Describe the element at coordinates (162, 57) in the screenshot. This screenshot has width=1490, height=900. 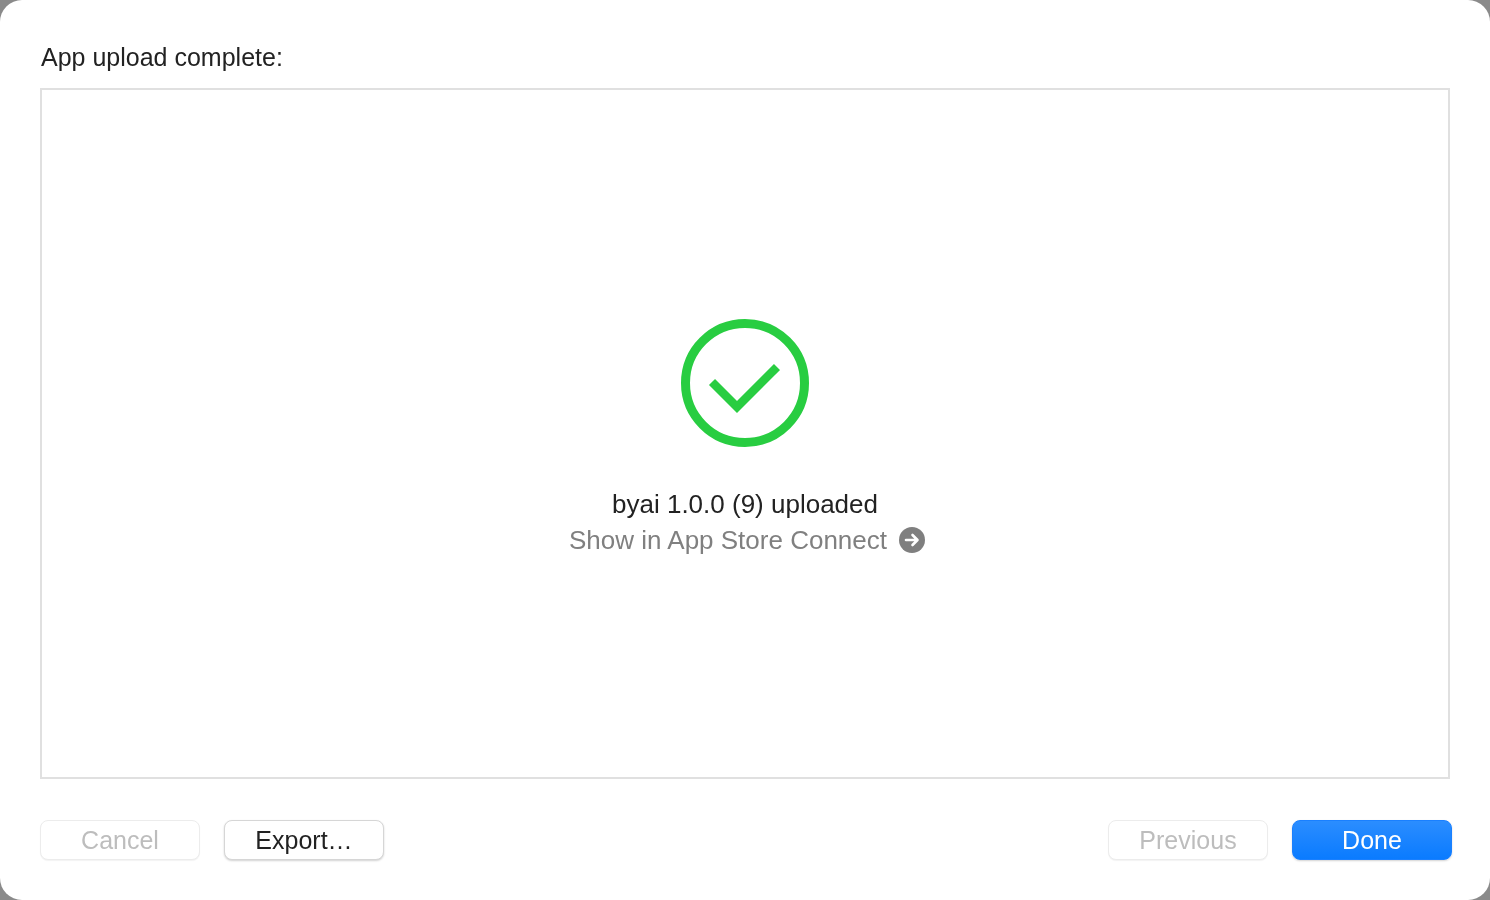
I see `dialog-title: App upload complete:` at that location.